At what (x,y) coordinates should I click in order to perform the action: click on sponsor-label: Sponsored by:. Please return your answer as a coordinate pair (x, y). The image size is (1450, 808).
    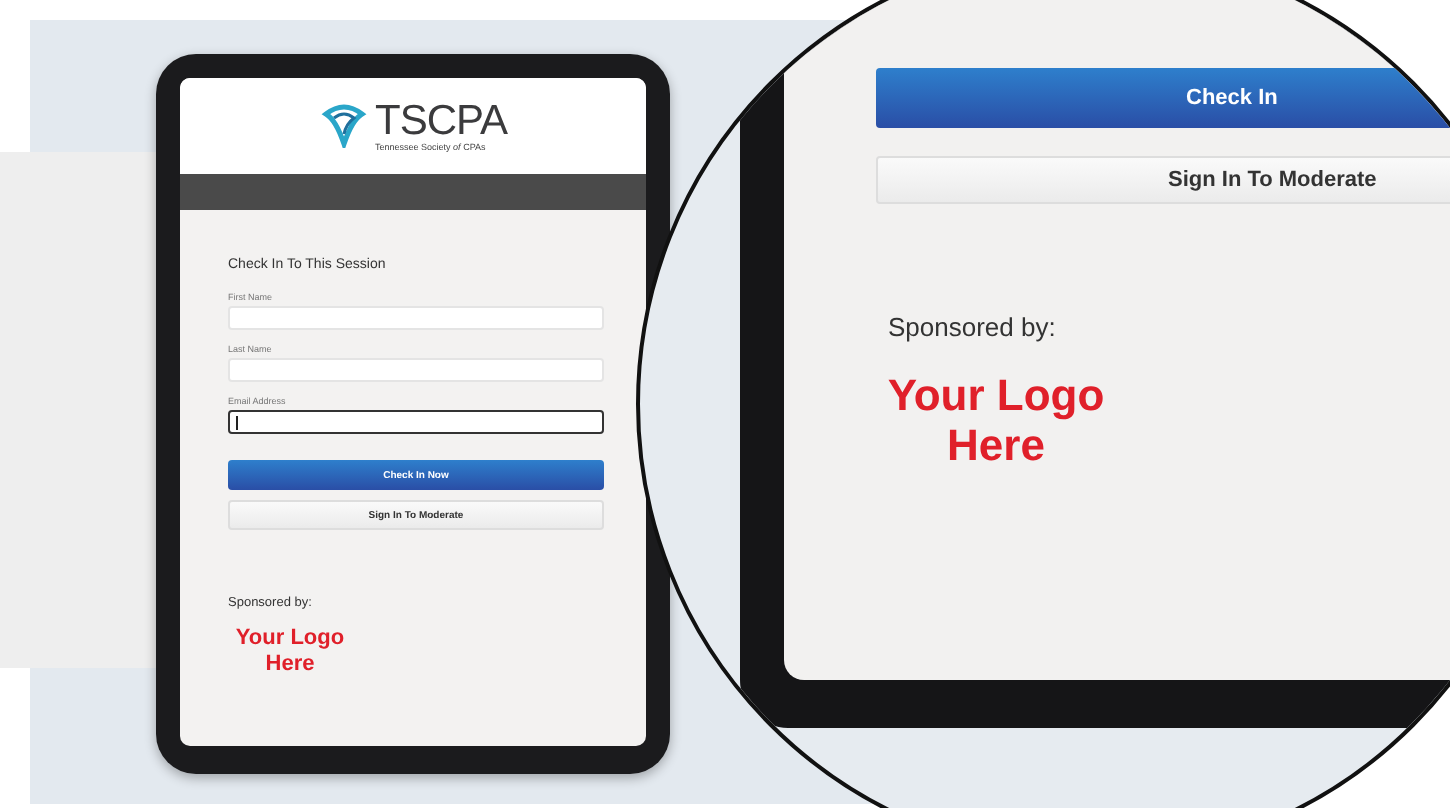
    Looking at the image, I should click on (973, 327).